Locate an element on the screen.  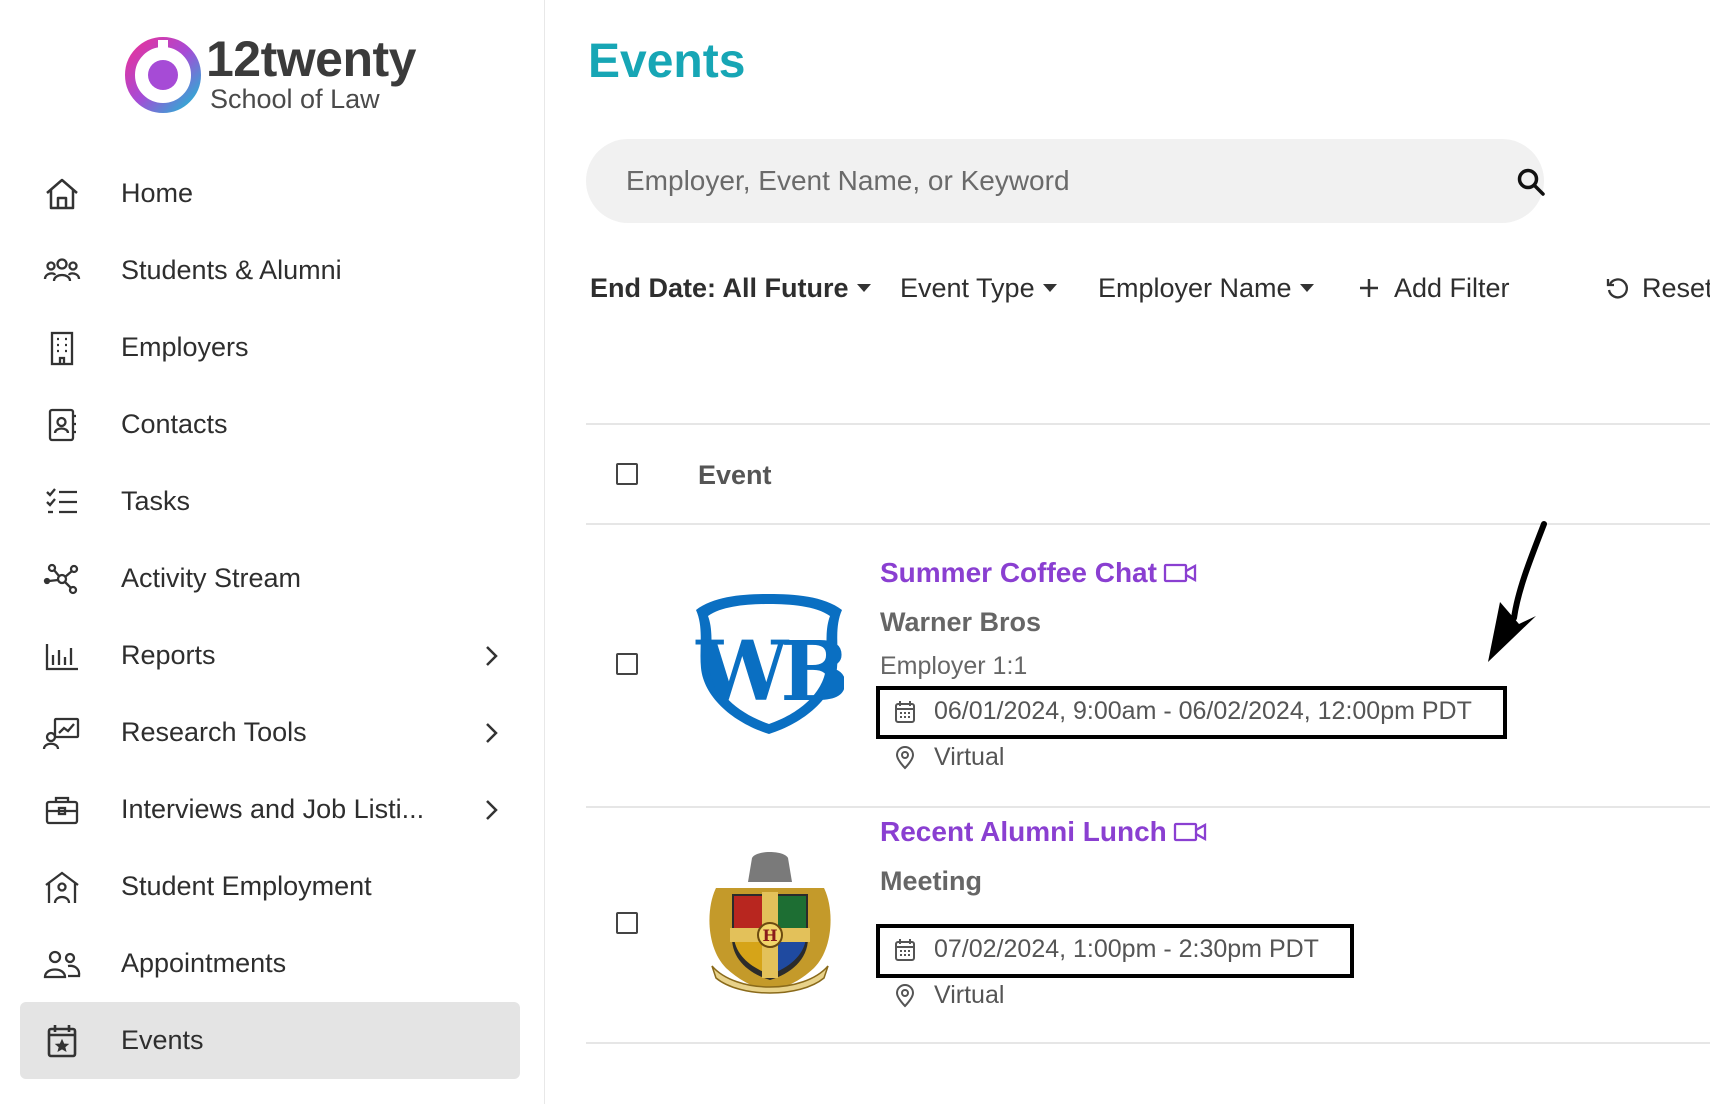
bar-chart-icon is located at coordinates (62, 656).